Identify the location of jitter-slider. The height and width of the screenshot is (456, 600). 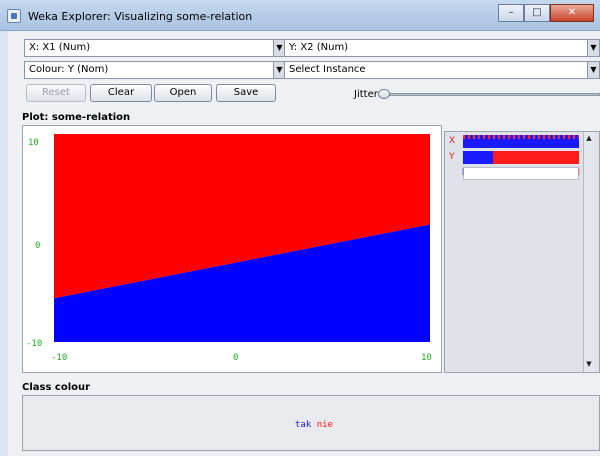
(492, 94).